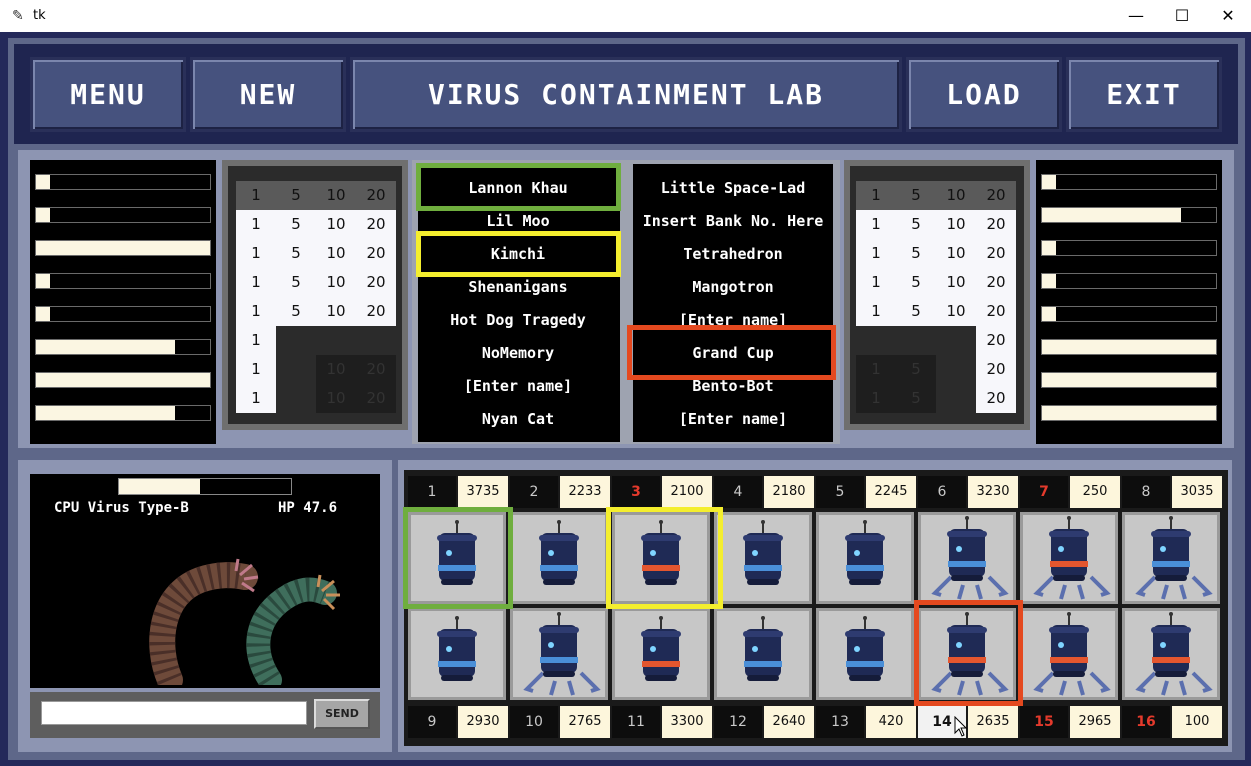 Image resolution: width=1251 pixels, height=766 pixels. Describe the element at coordinates (984, 94) in the screenshot. I see `load-button: LOAD` at that location.